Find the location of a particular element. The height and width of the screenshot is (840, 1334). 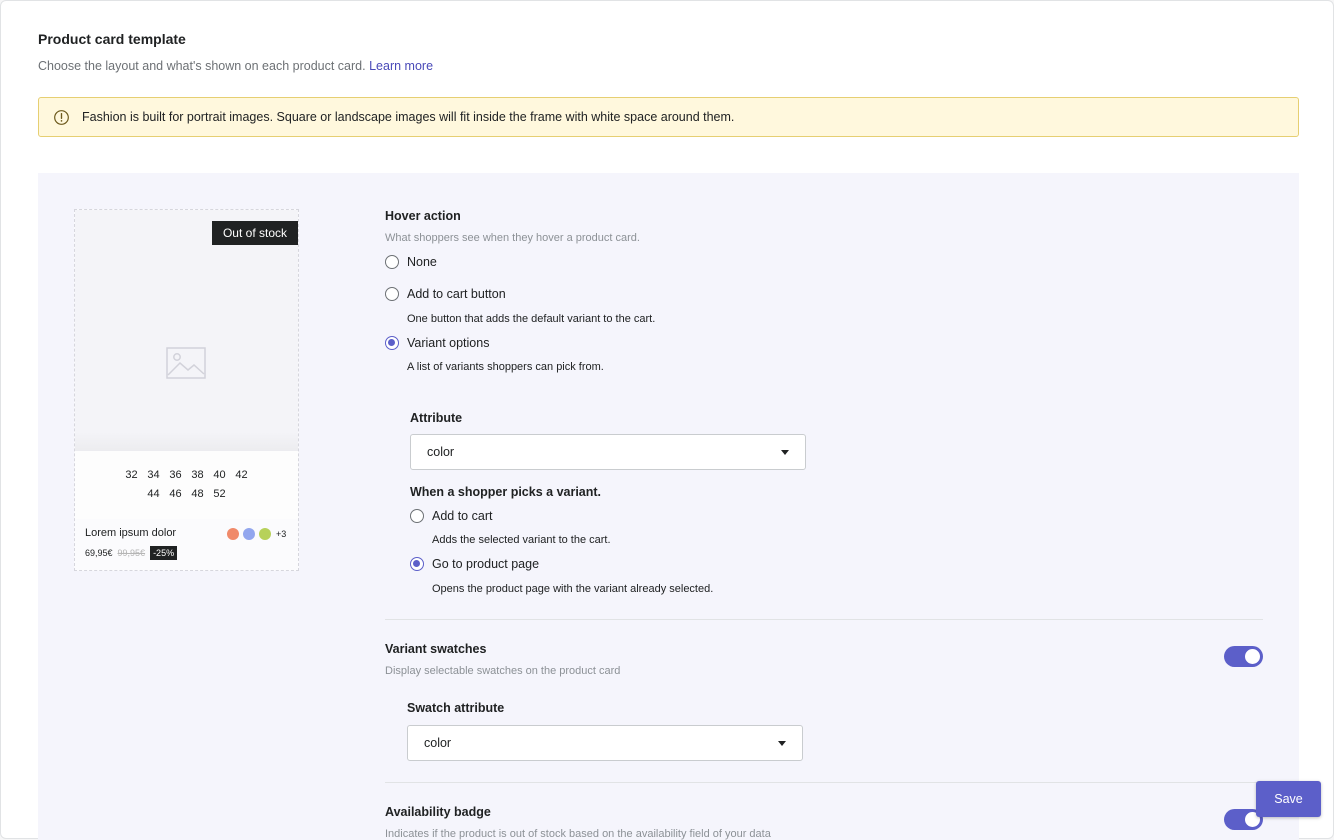

toggle-knob is located at coordinates (1252, 656).